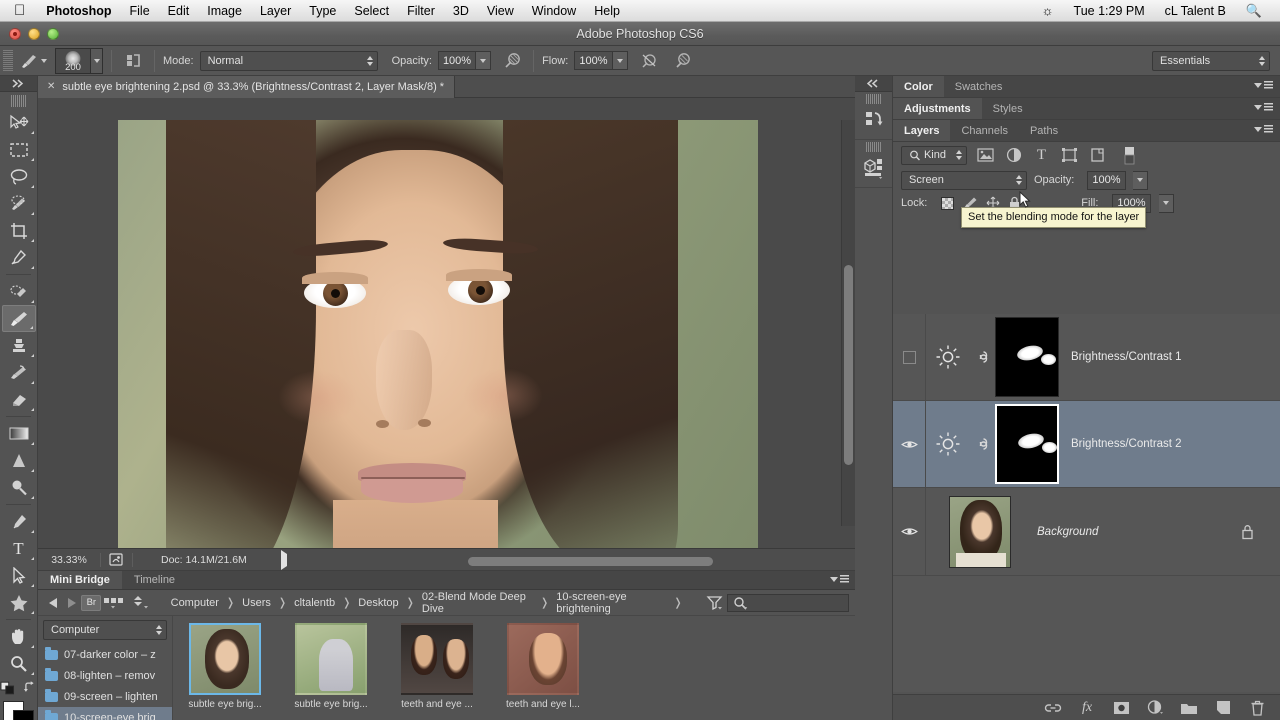 Image resolution: width=1280 pixels, height=720 pixels. What do you see at coordinates (1223, 708) in the screenshot?
I see `new-layer-button` at bounding box center [1223, 708].